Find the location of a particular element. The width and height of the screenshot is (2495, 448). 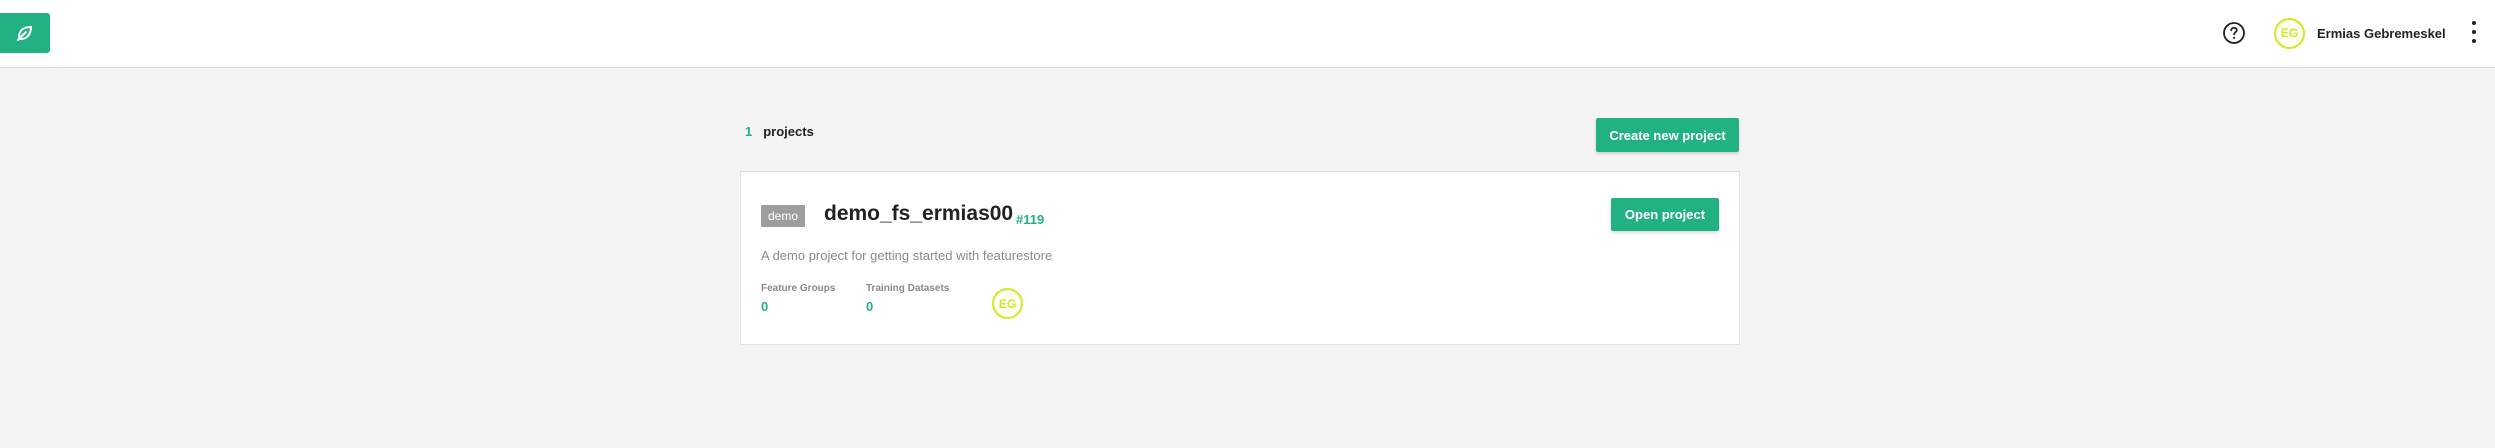

stat-label: Training Datasets is located at coordinates (908, 288).